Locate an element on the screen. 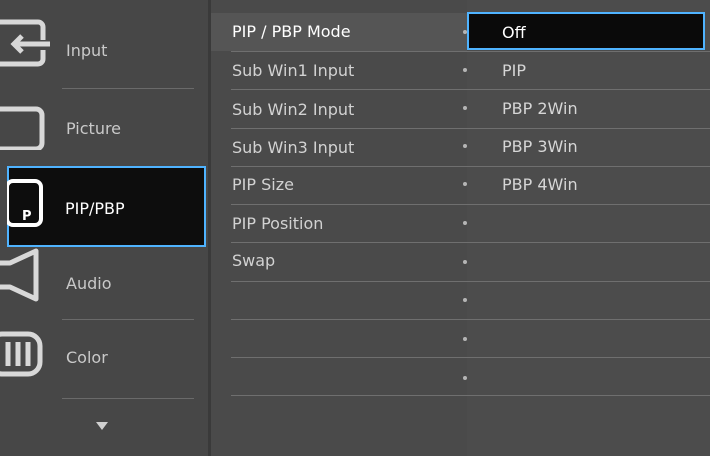  category-label-input: Input is located at coordinates (87, 50).